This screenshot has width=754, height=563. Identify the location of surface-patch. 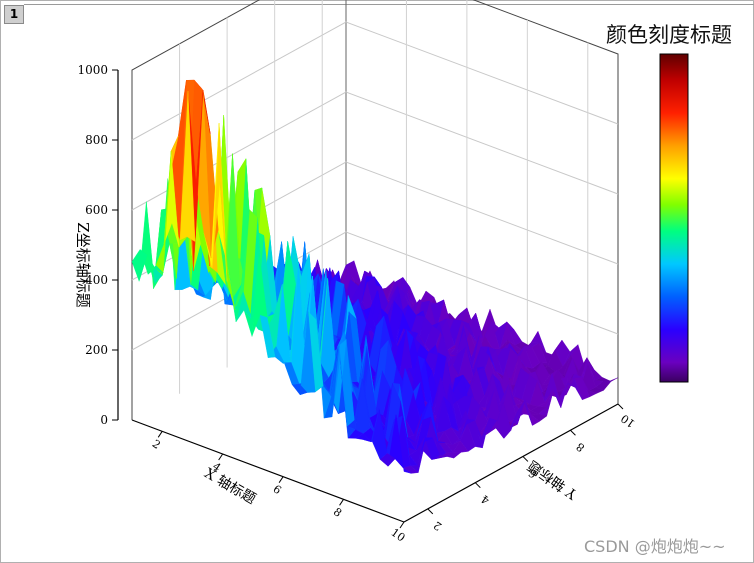
(139, 265).